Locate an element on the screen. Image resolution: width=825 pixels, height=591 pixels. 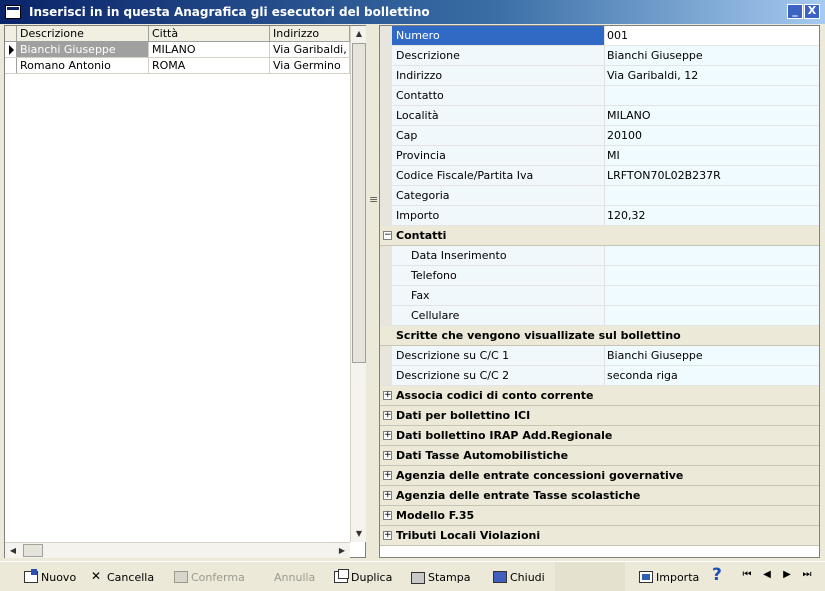
collapse-icon: − is located at coordinates (387, 235).